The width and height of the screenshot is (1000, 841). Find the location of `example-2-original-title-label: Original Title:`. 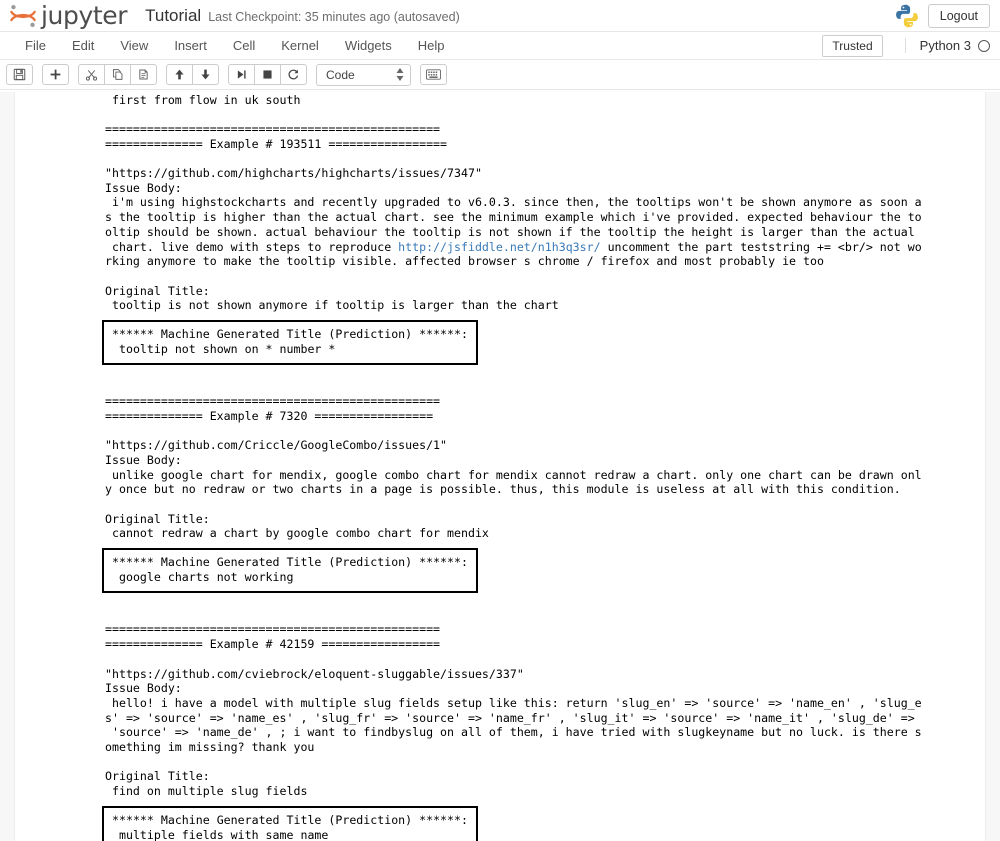

example-2-original-title-label: Original Title: is located at coordinates (157, 518).